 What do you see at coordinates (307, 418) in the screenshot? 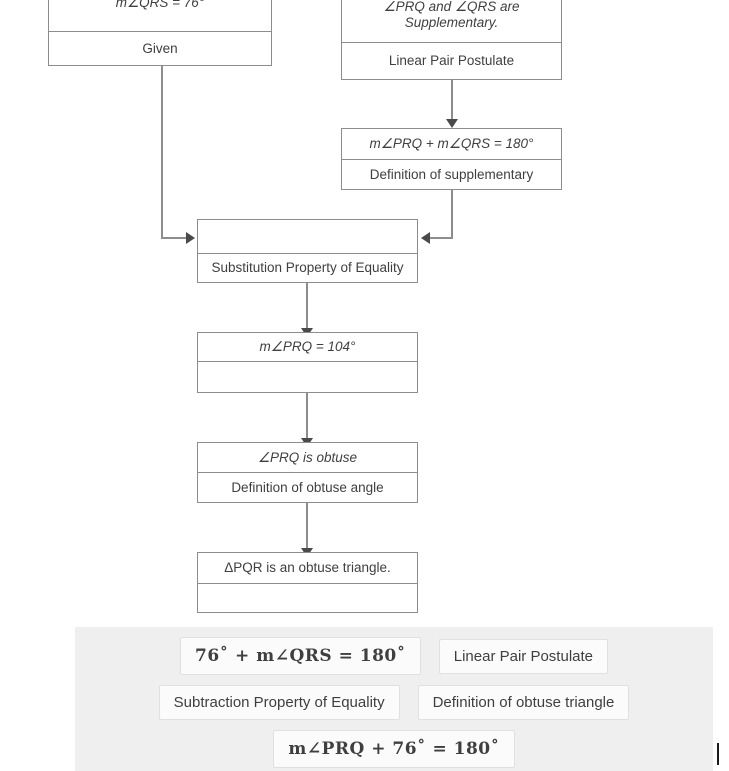
I see `connector-prq-to-obtuse` at bounding box center [307, 418].